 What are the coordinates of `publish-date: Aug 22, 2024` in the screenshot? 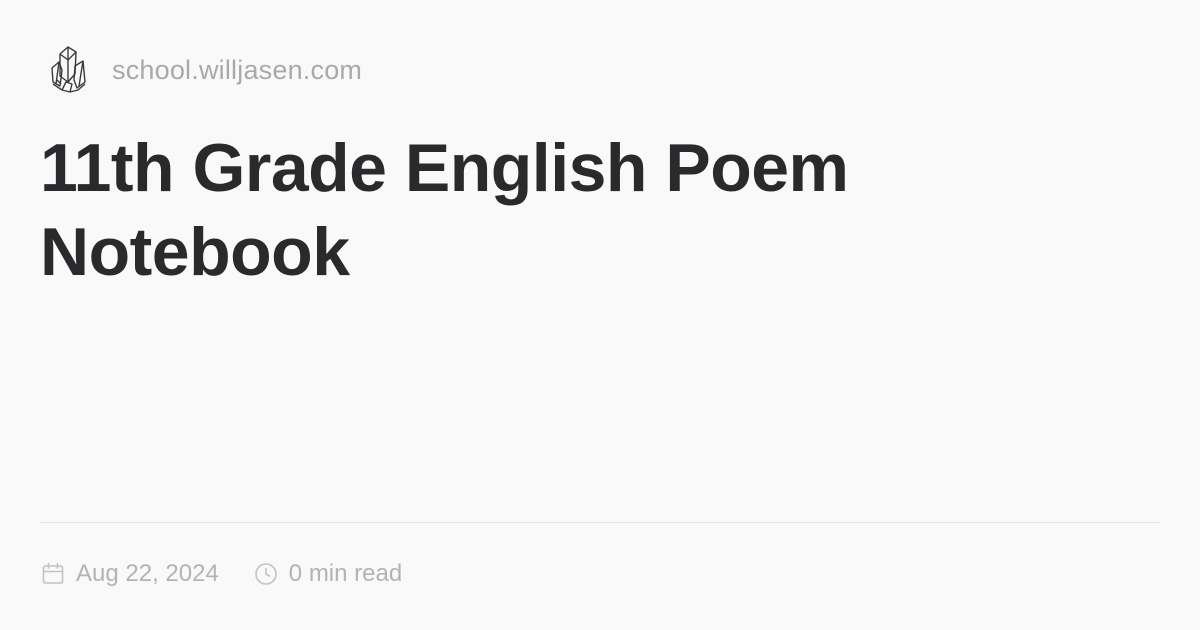 It's located at (129, 574).